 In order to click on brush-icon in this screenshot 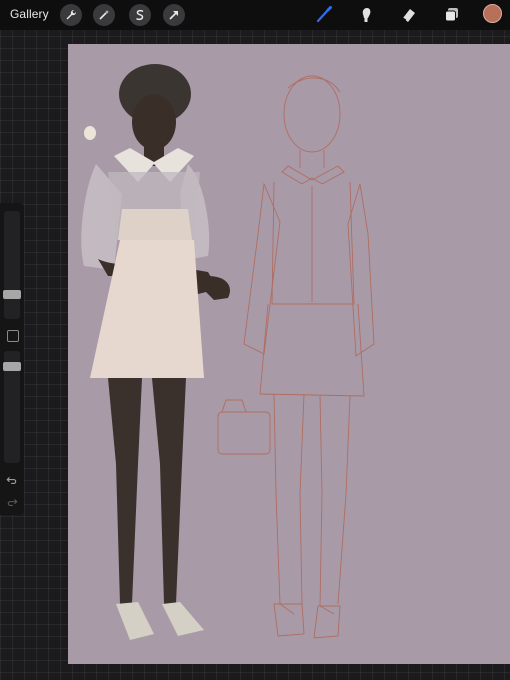, I will do `click(324, 15)`.